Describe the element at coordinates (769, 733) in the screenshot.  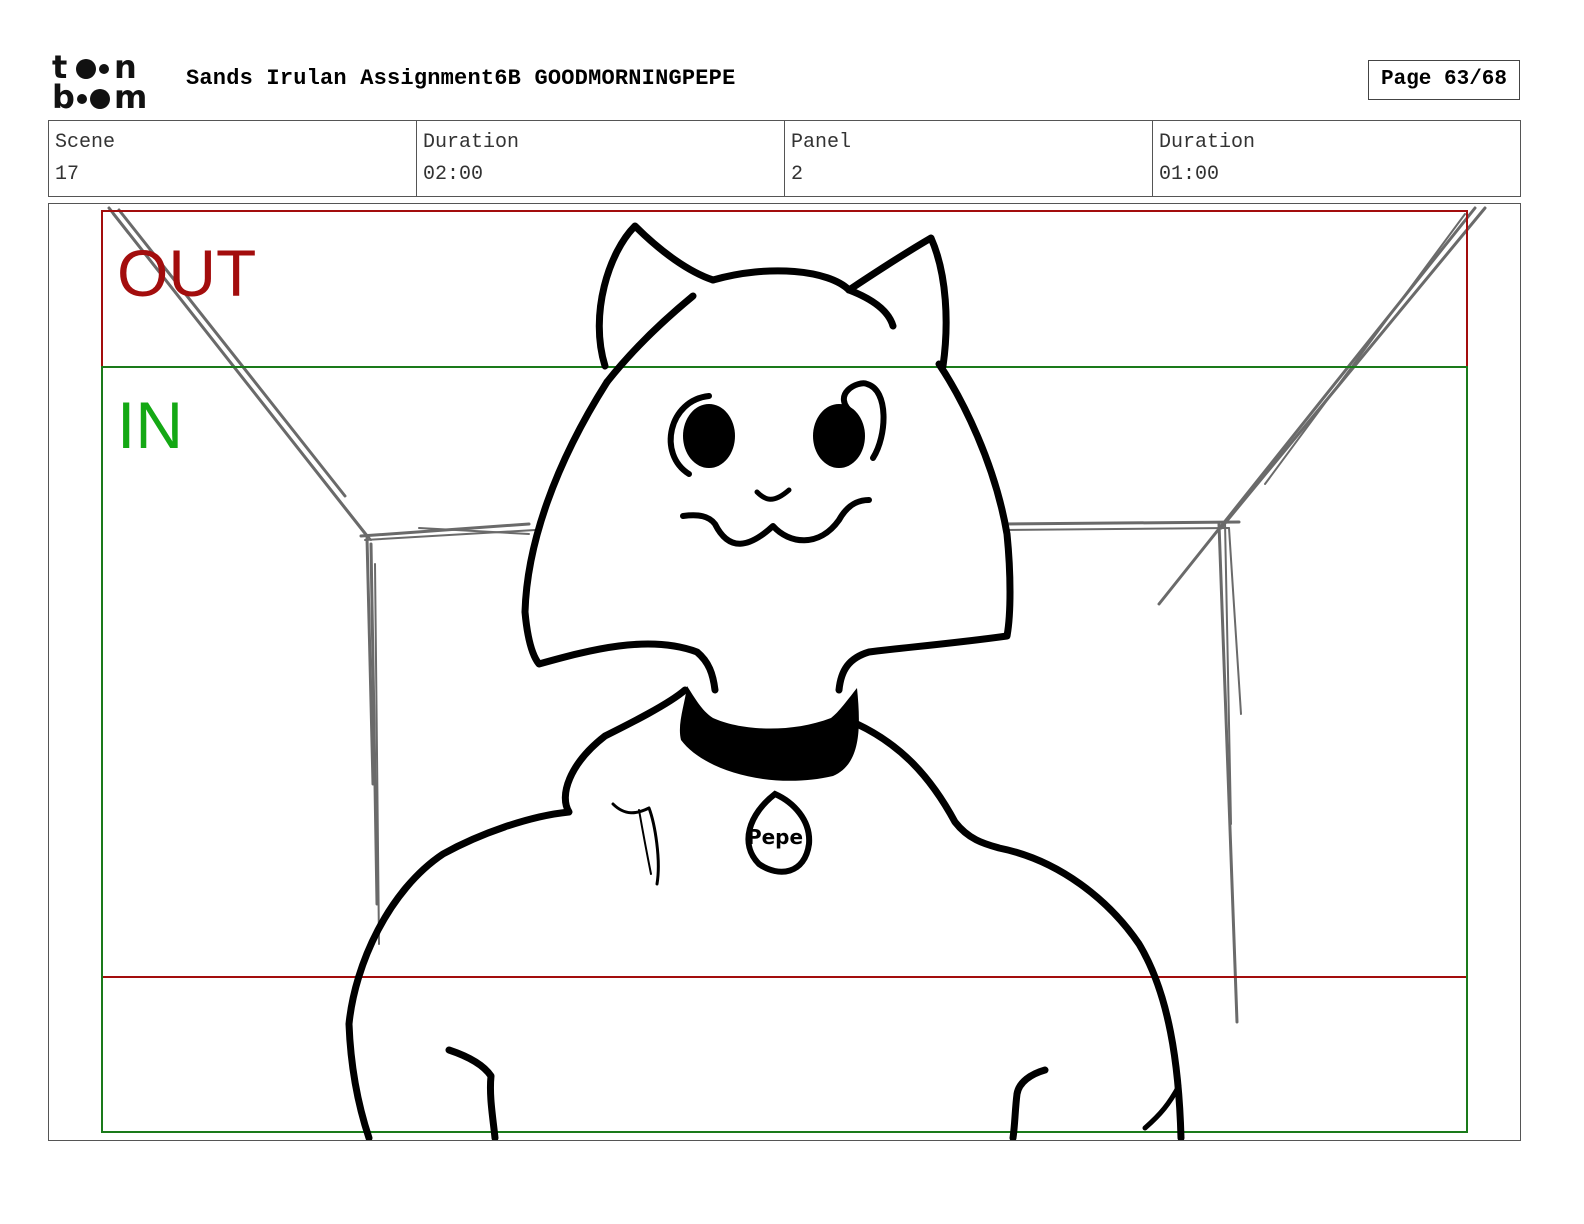
I see `collar` at that location.